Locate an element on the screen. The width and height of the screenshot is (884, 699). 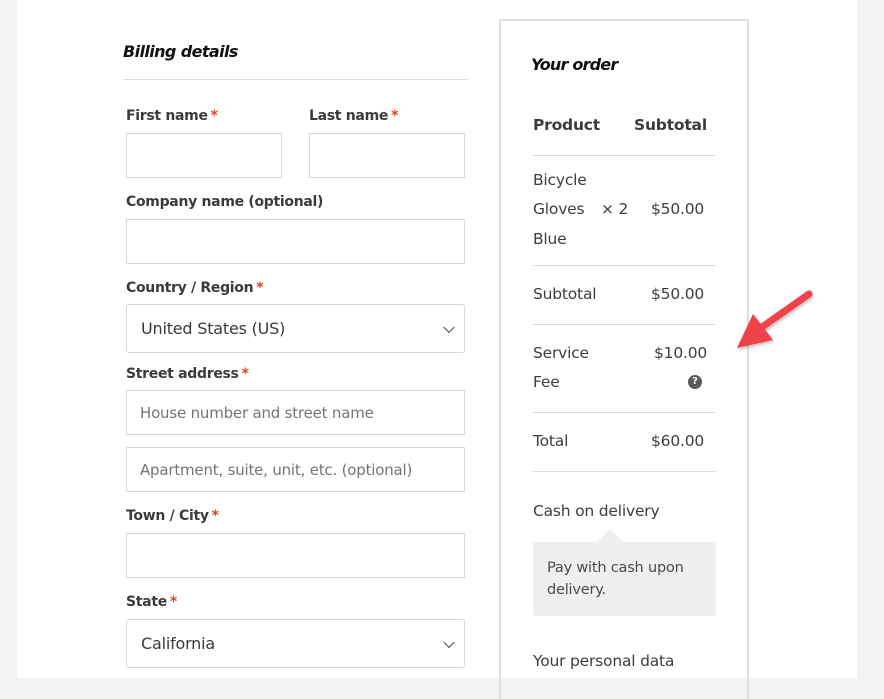
order-title: Your order is located at coordinates (574, 64).